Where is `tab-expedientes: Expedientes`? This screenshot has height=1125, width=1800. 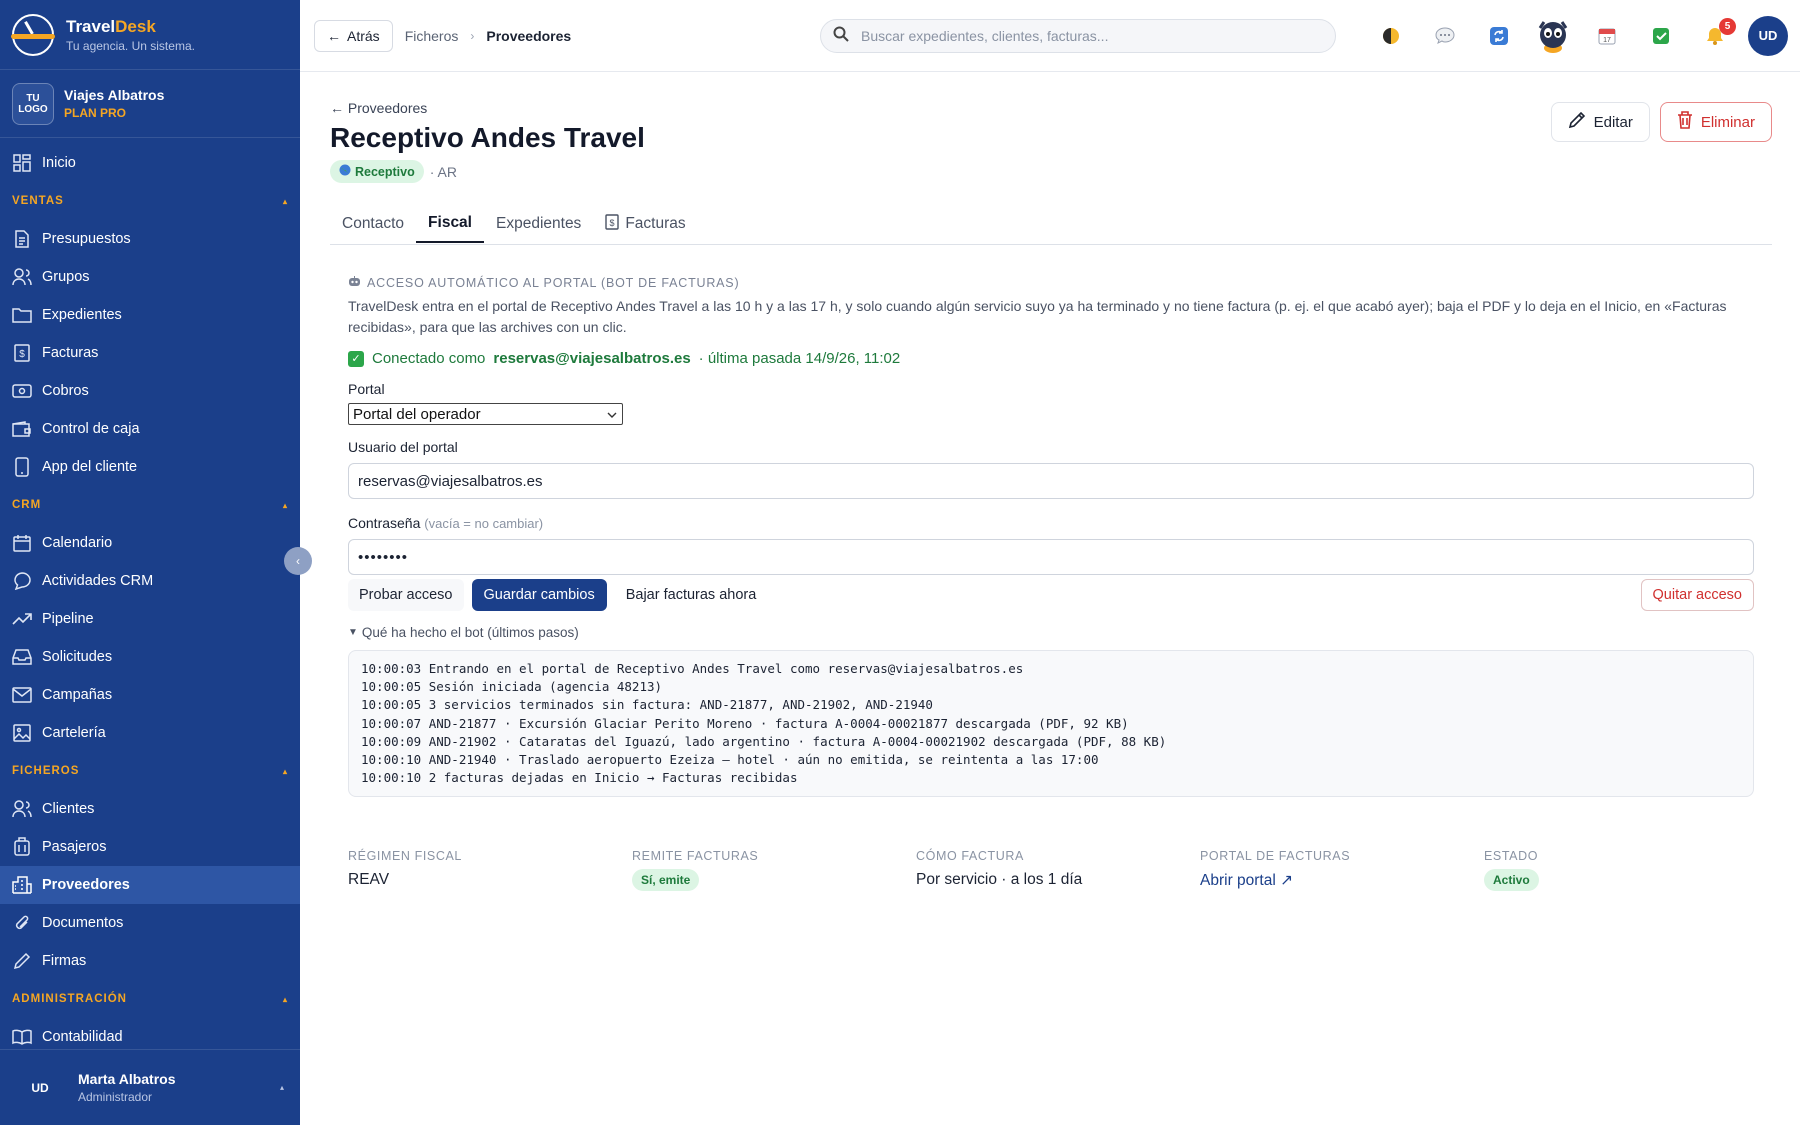
tab-expedientes: Expedientes is located at coordinates (538, 224).